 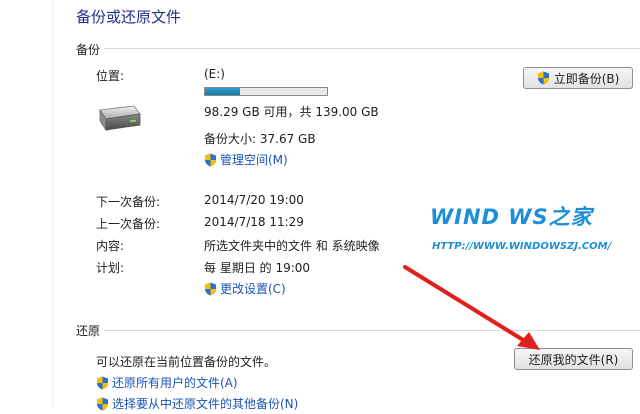 I want to click on red-arrow-annotation, so click(x=471, y=307).